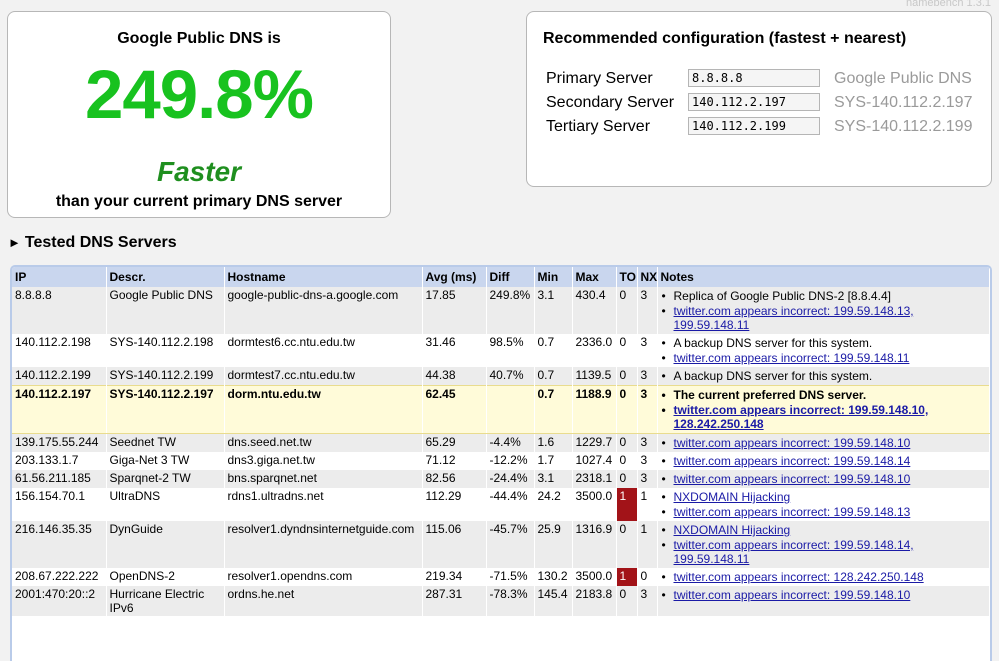 The image size is (999, 661). I want to click on cell-descr: Seednet TW, so click(165, 442).